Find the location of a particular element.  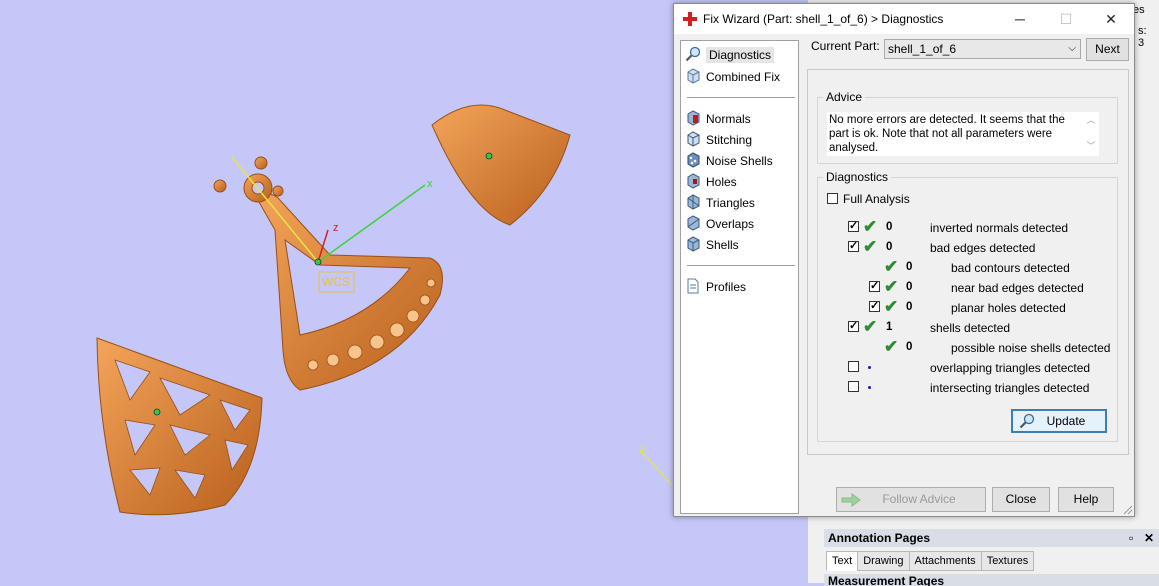

diagnostic-label: near bad edges detected is located at coordinates (1017, 288).